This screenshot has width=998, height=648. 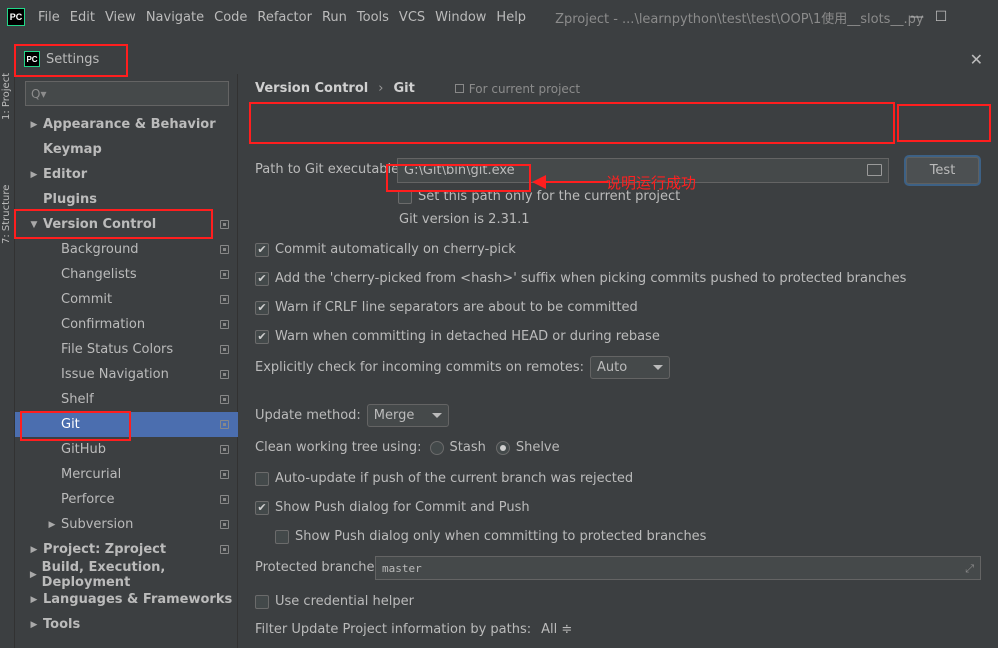 What do you see at coordinates (117, 349) in the screenshot?
I see `tree-item-label: File Status Colors` at bounding box center [117, 349].